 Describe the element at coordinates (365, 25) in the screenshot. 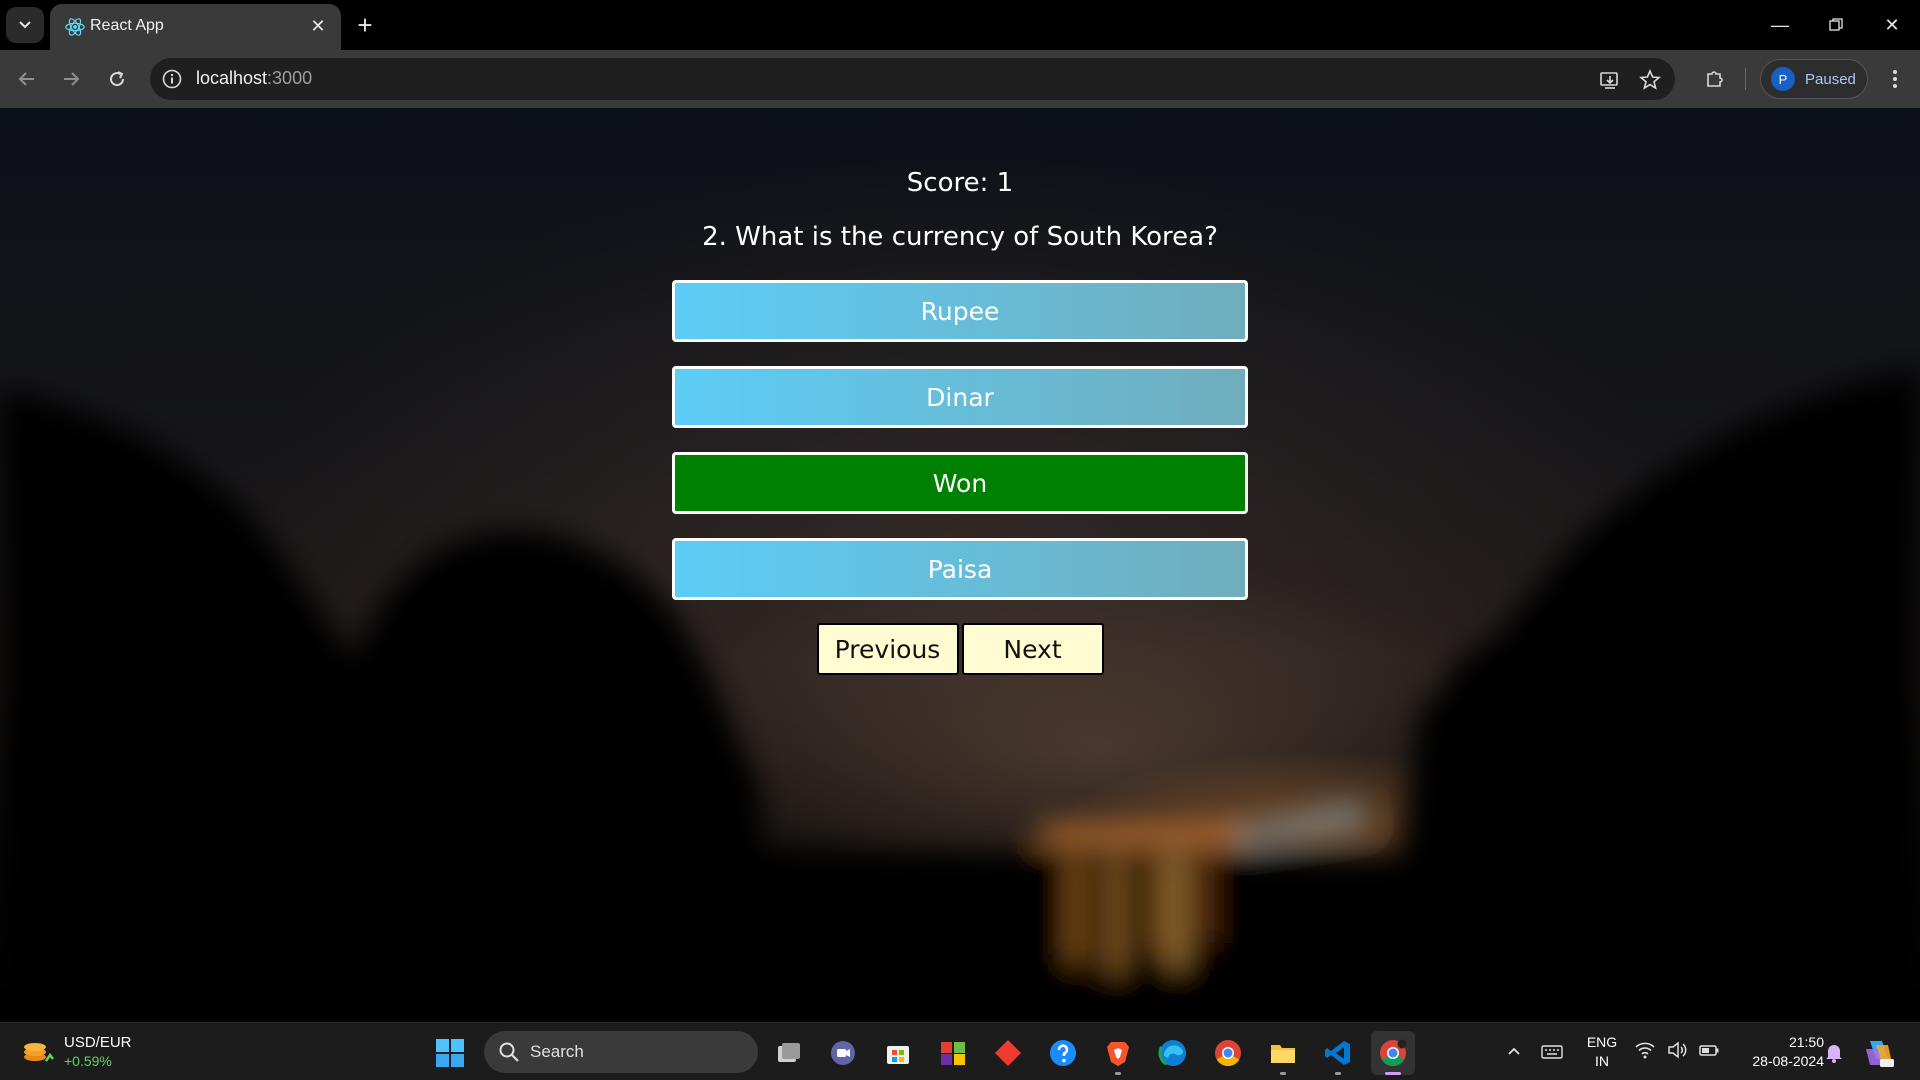

I see `new-tab-plus-icon: +` at that location.